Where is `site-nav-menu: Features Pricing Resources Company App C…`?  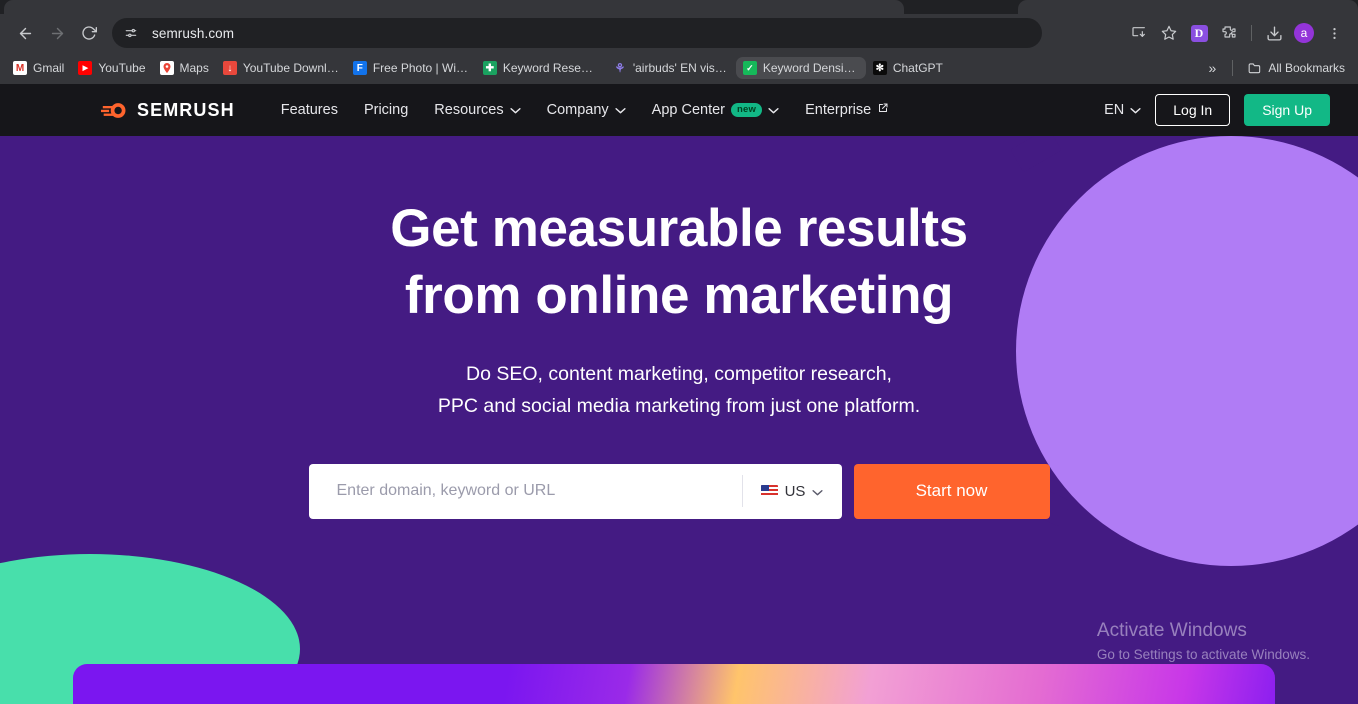 site-nav-menu: Features Pricing Resources Company App C… is located at coordinates (585, 110).